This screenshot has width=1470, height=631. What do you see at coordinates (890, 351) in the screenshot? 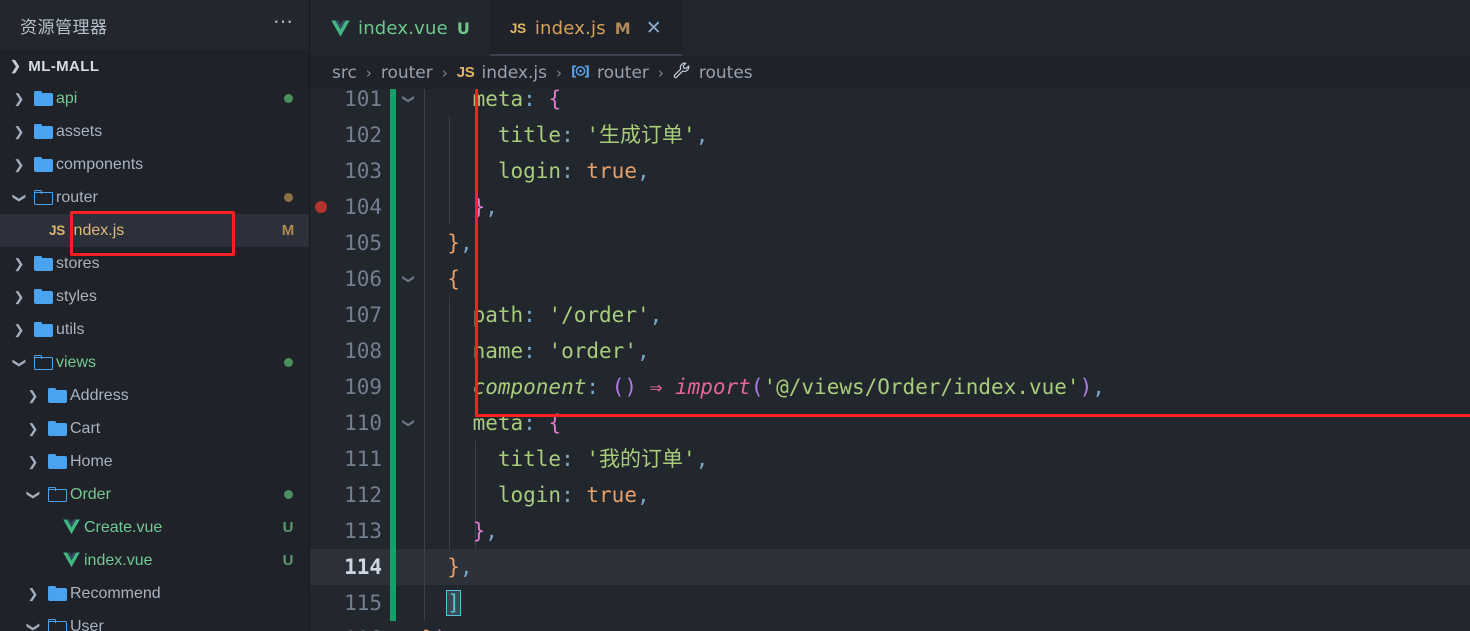
I see `code-line: 108 name: 'order',` at bounding box center [890, 351].